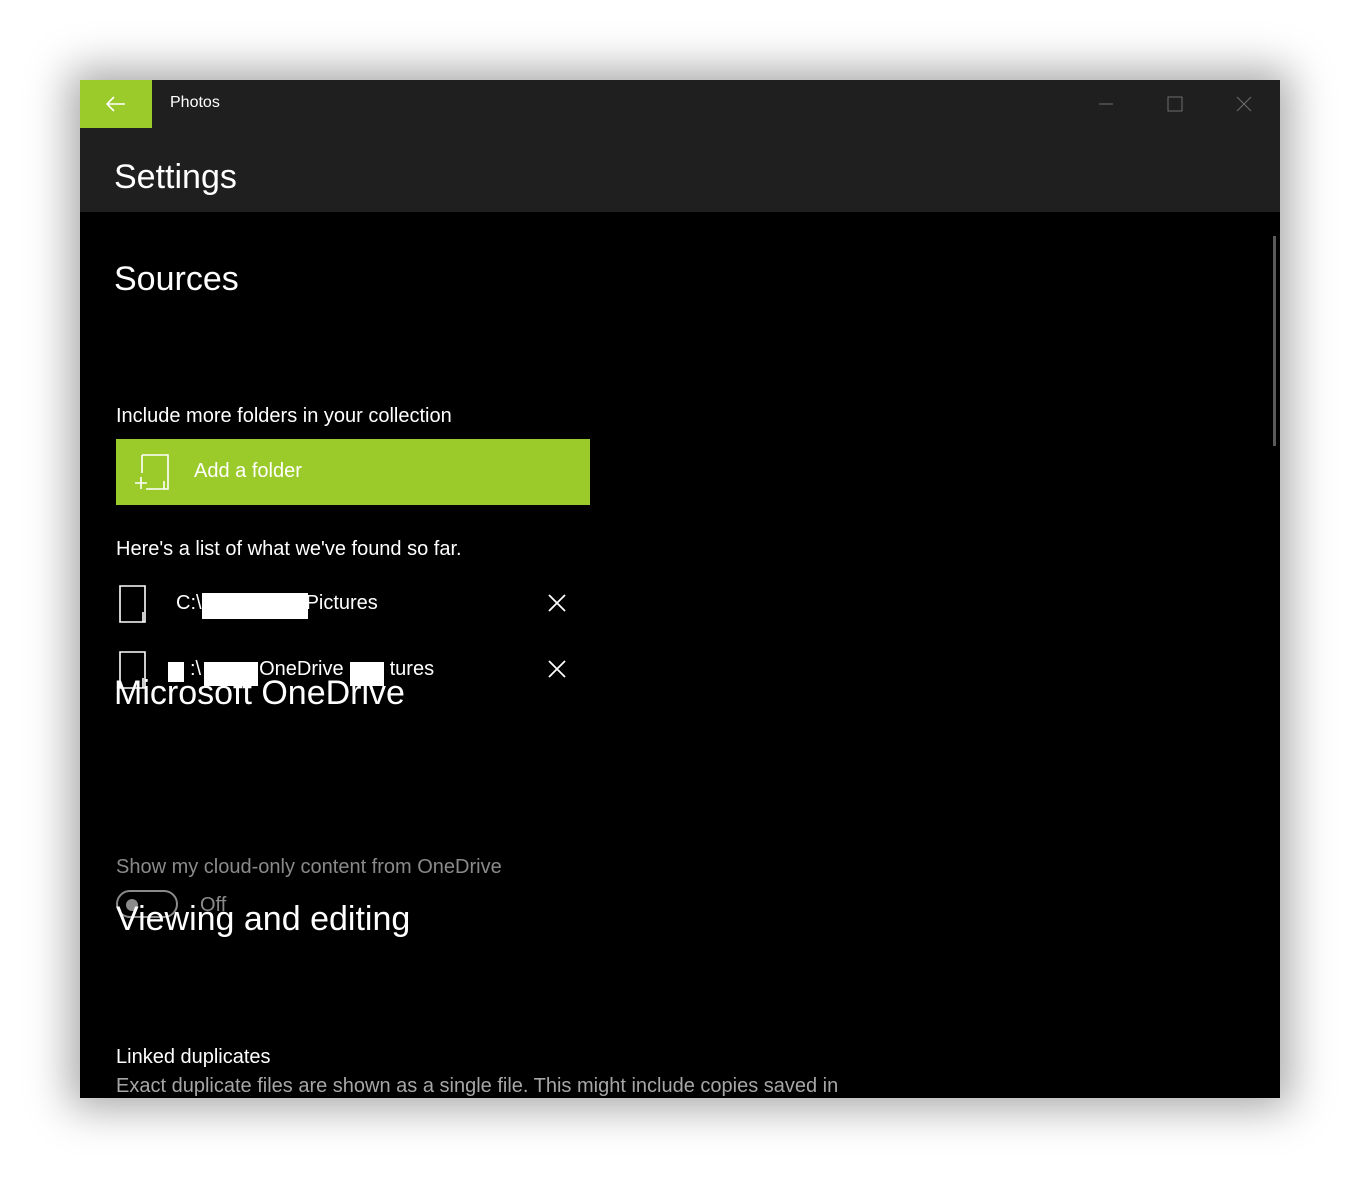 The height and width of the screenshot is (1178, 1360). Describe the element at coordinates (193, 1057) in the screenshot. I see `linked-duplicates-title: Linked duplicates` at that location.